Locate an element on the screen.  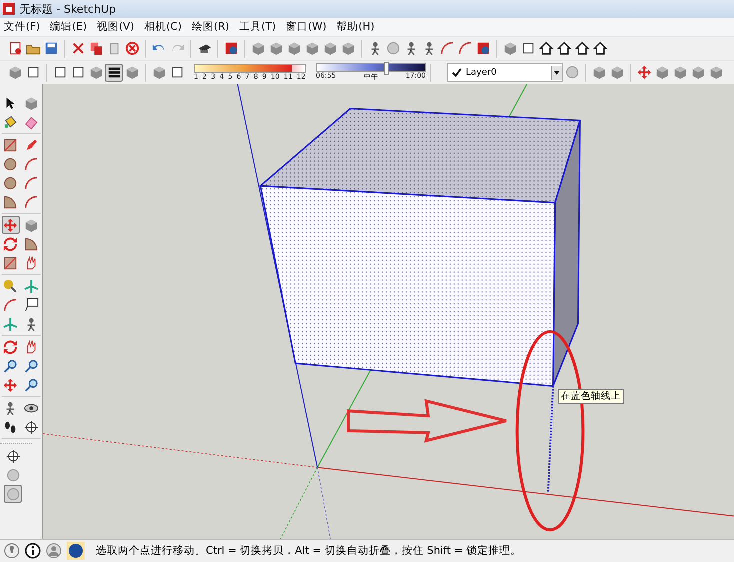
window-title: 无标题 - SketchUp is located at coordinates (68, 9).